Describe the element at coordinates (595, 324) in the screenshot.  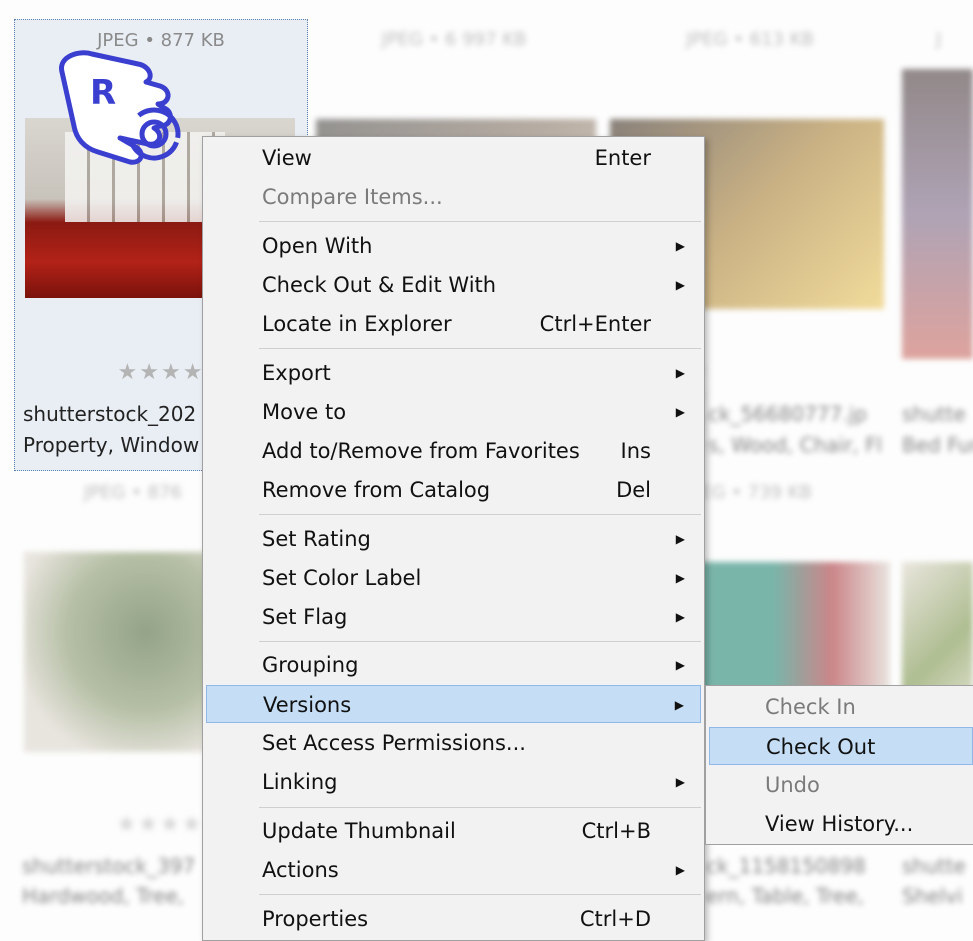
I see `menu-item-shortcut: Ctrl+Enter` at that location.